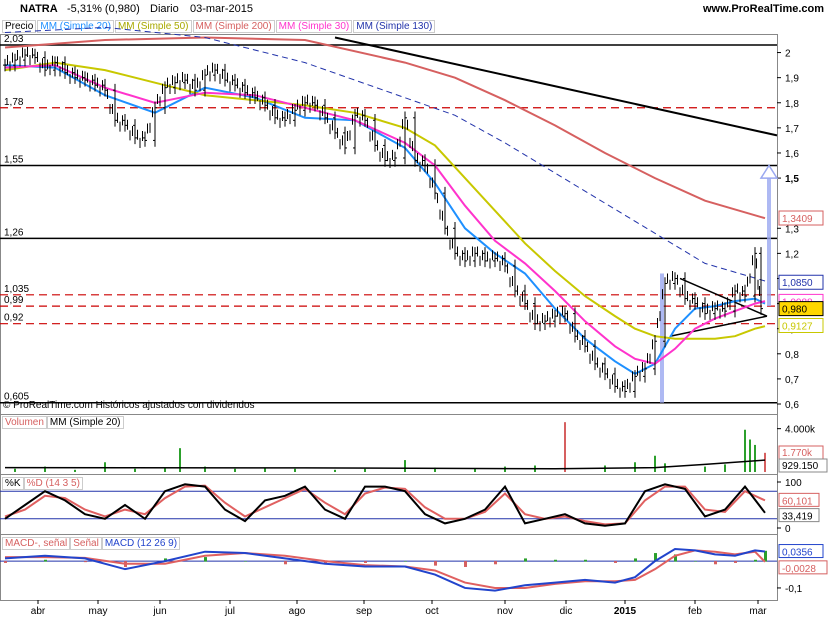 The width and height of the screenshot is (835, 620). Describe the element at coordinates (556, 86) in the screenshot. I see `trend-line` at that location.